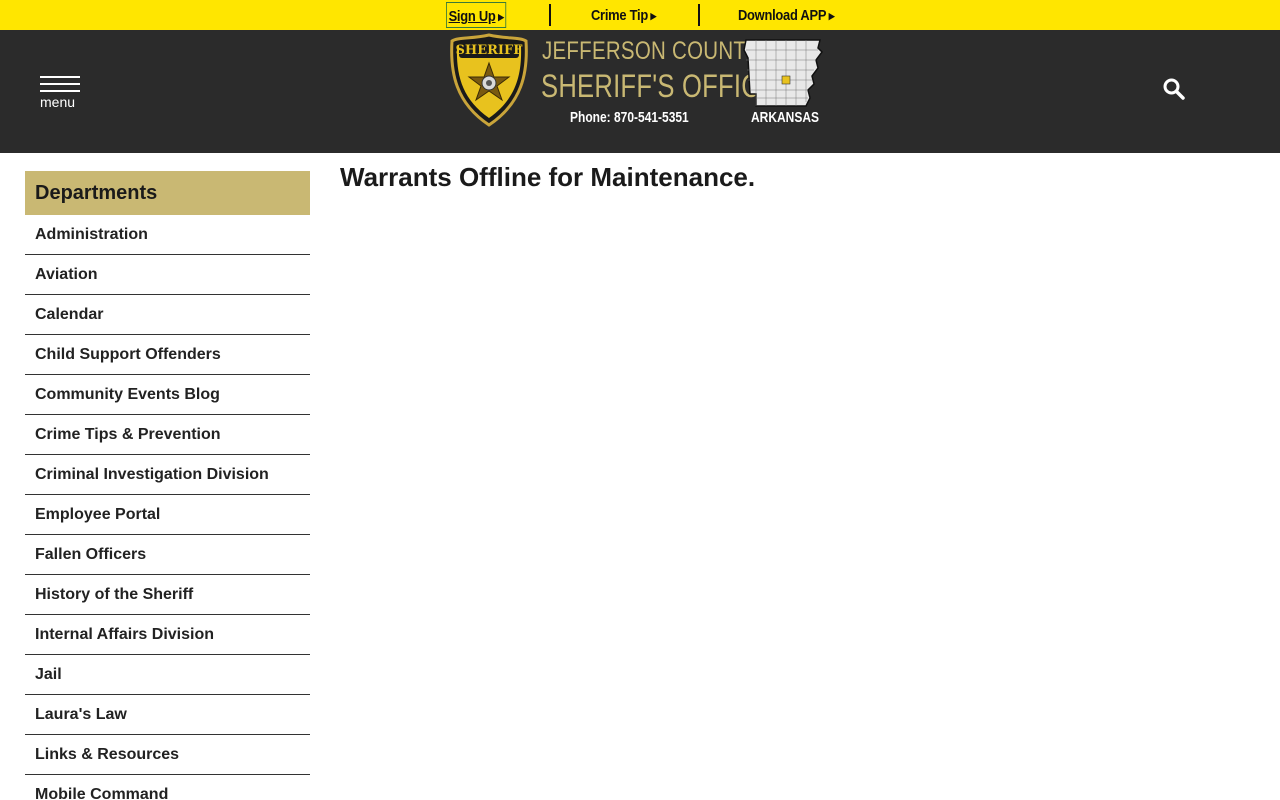  Describe the element at coordinates (167, 275) in the screenshot. I see `sidebar-item-aviation: Aviation` at that location.